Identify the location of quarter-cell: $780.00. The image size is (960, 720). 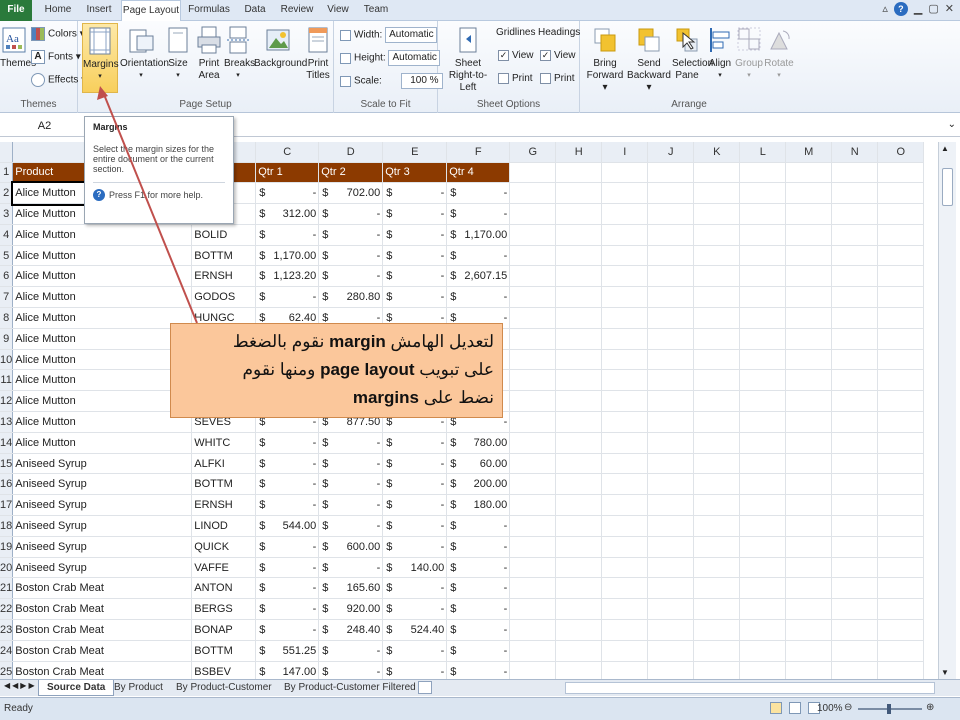
(478, 443).